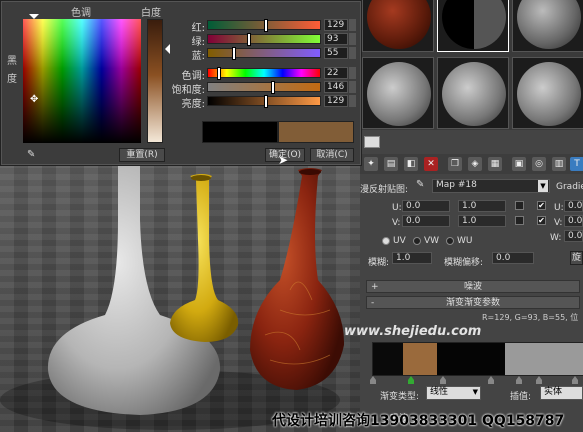  What do you see at coordinates (188, 90) in the screenshot?
I see `saturation-label: 饱和度:` at bounding box center [188, 90].